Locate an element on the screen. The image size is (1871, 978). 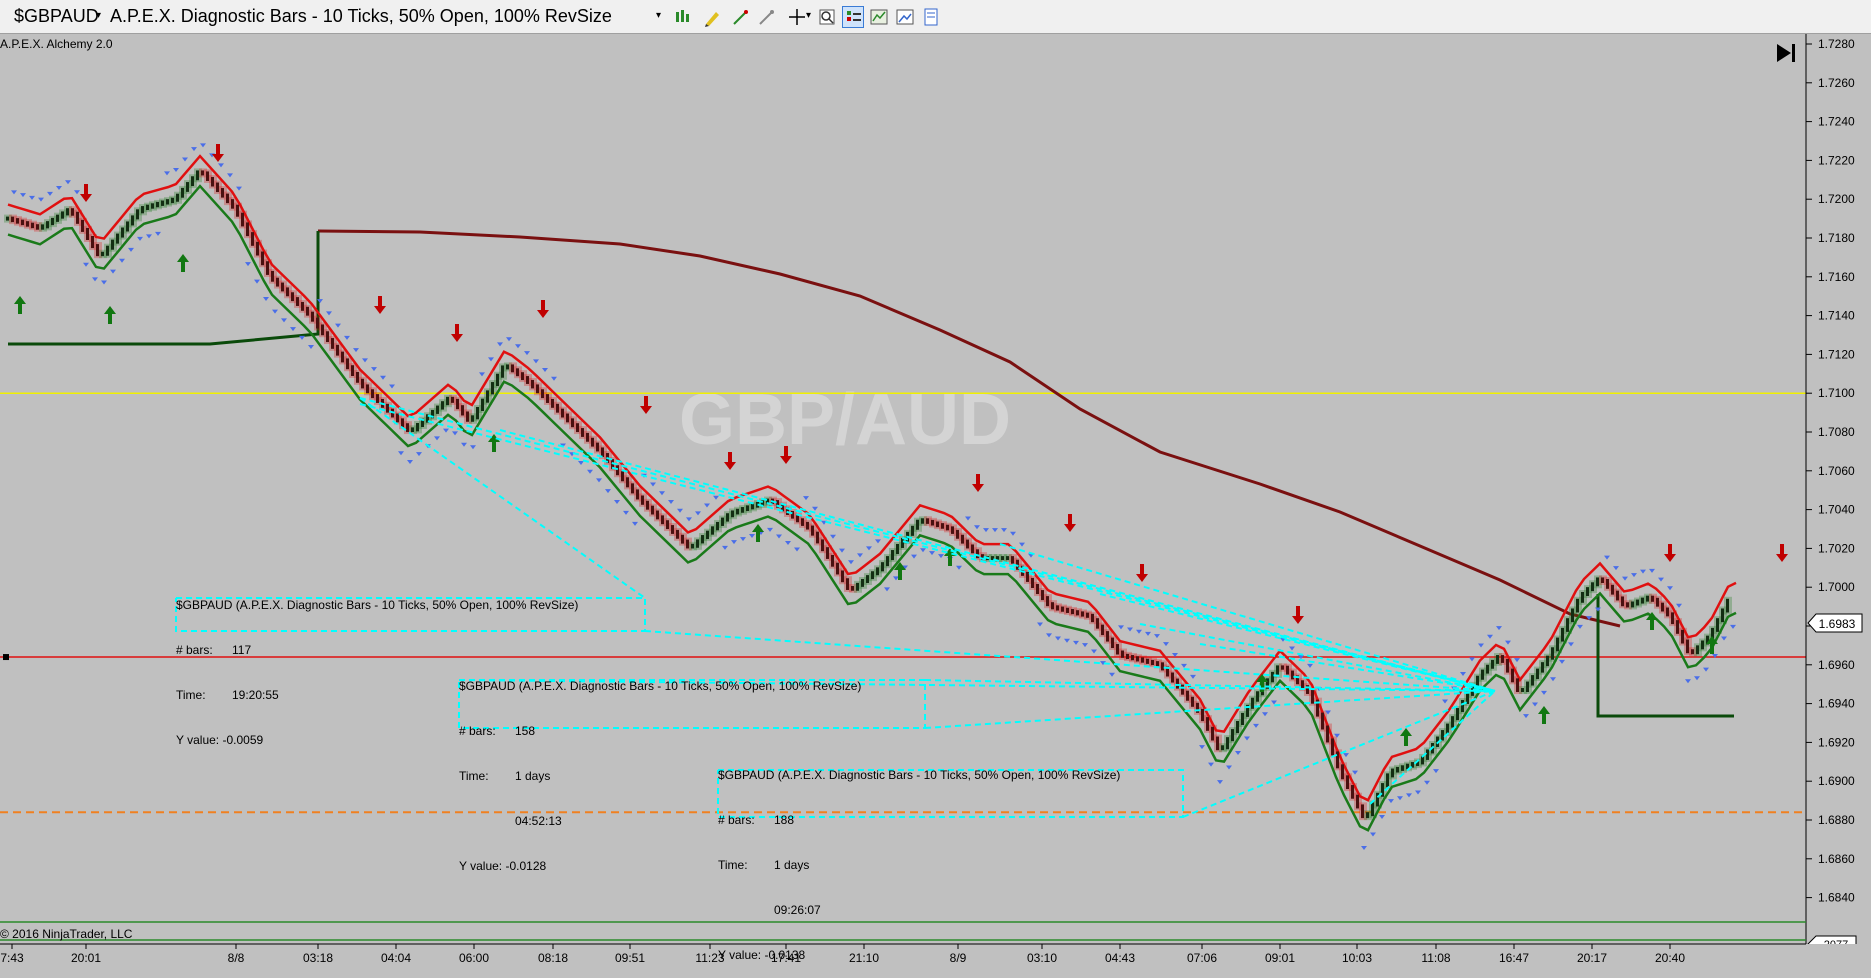
price-tick-label: 1.6880 is located at coordinates (1836, 820).